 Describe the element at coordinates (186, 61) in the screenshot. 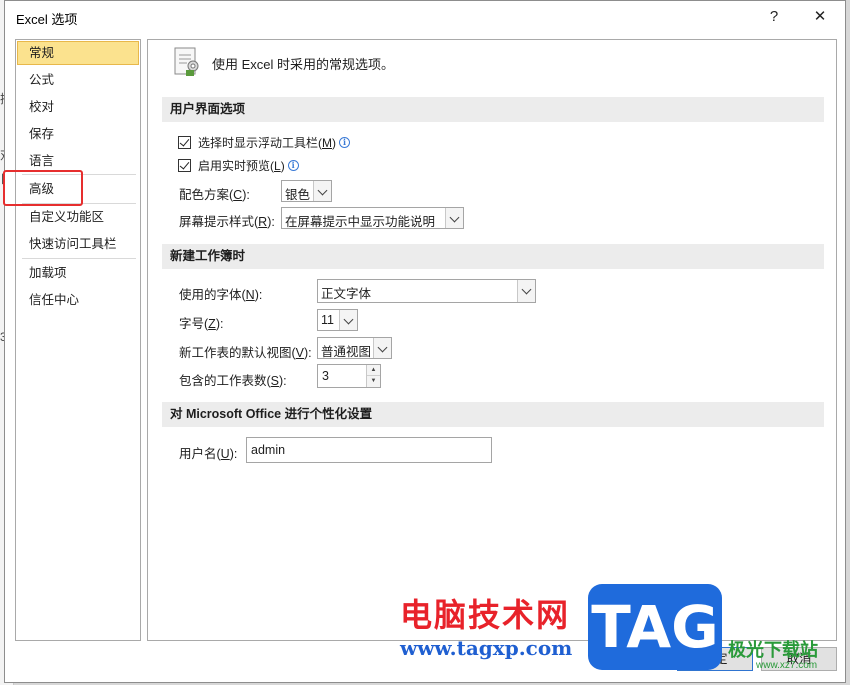

I see `general-options-icon` at that location.